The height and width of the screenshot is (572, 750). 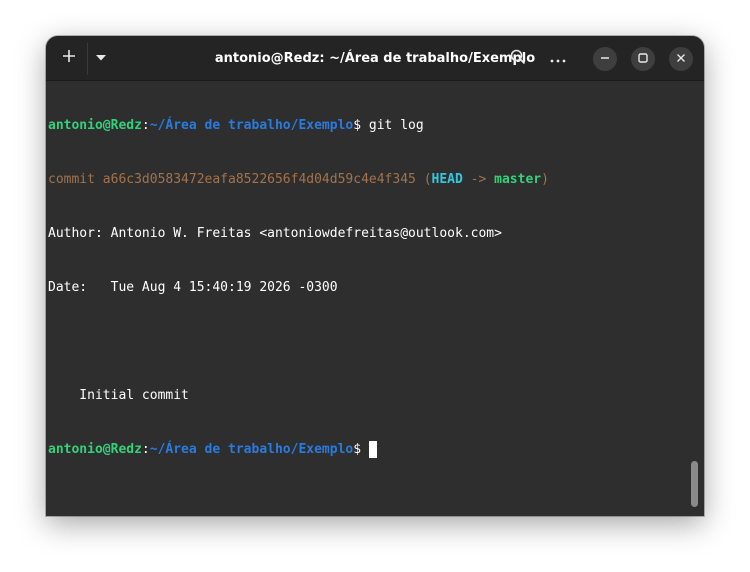 I want to click on chevron-down-icon, so click(x=101, y=58).